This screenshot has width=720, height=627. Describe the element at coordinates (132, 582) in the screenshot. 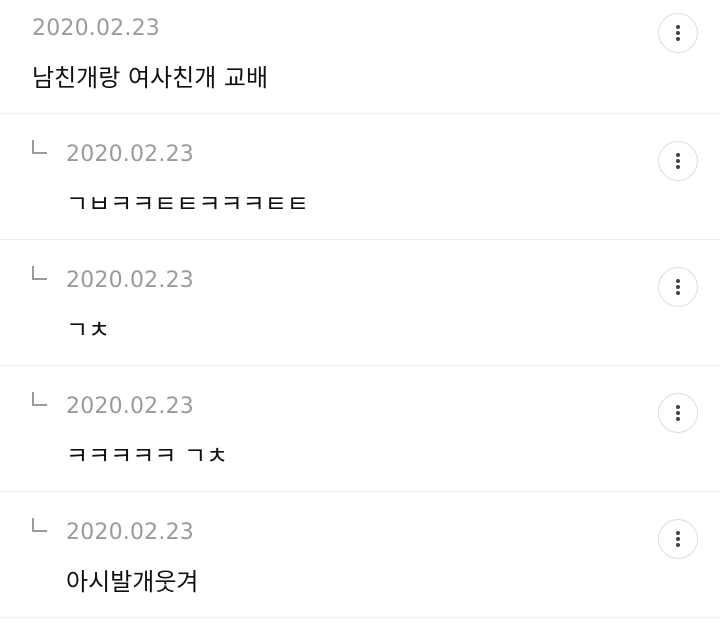

I see `reply-text: 아시발개웃겨` at that location.